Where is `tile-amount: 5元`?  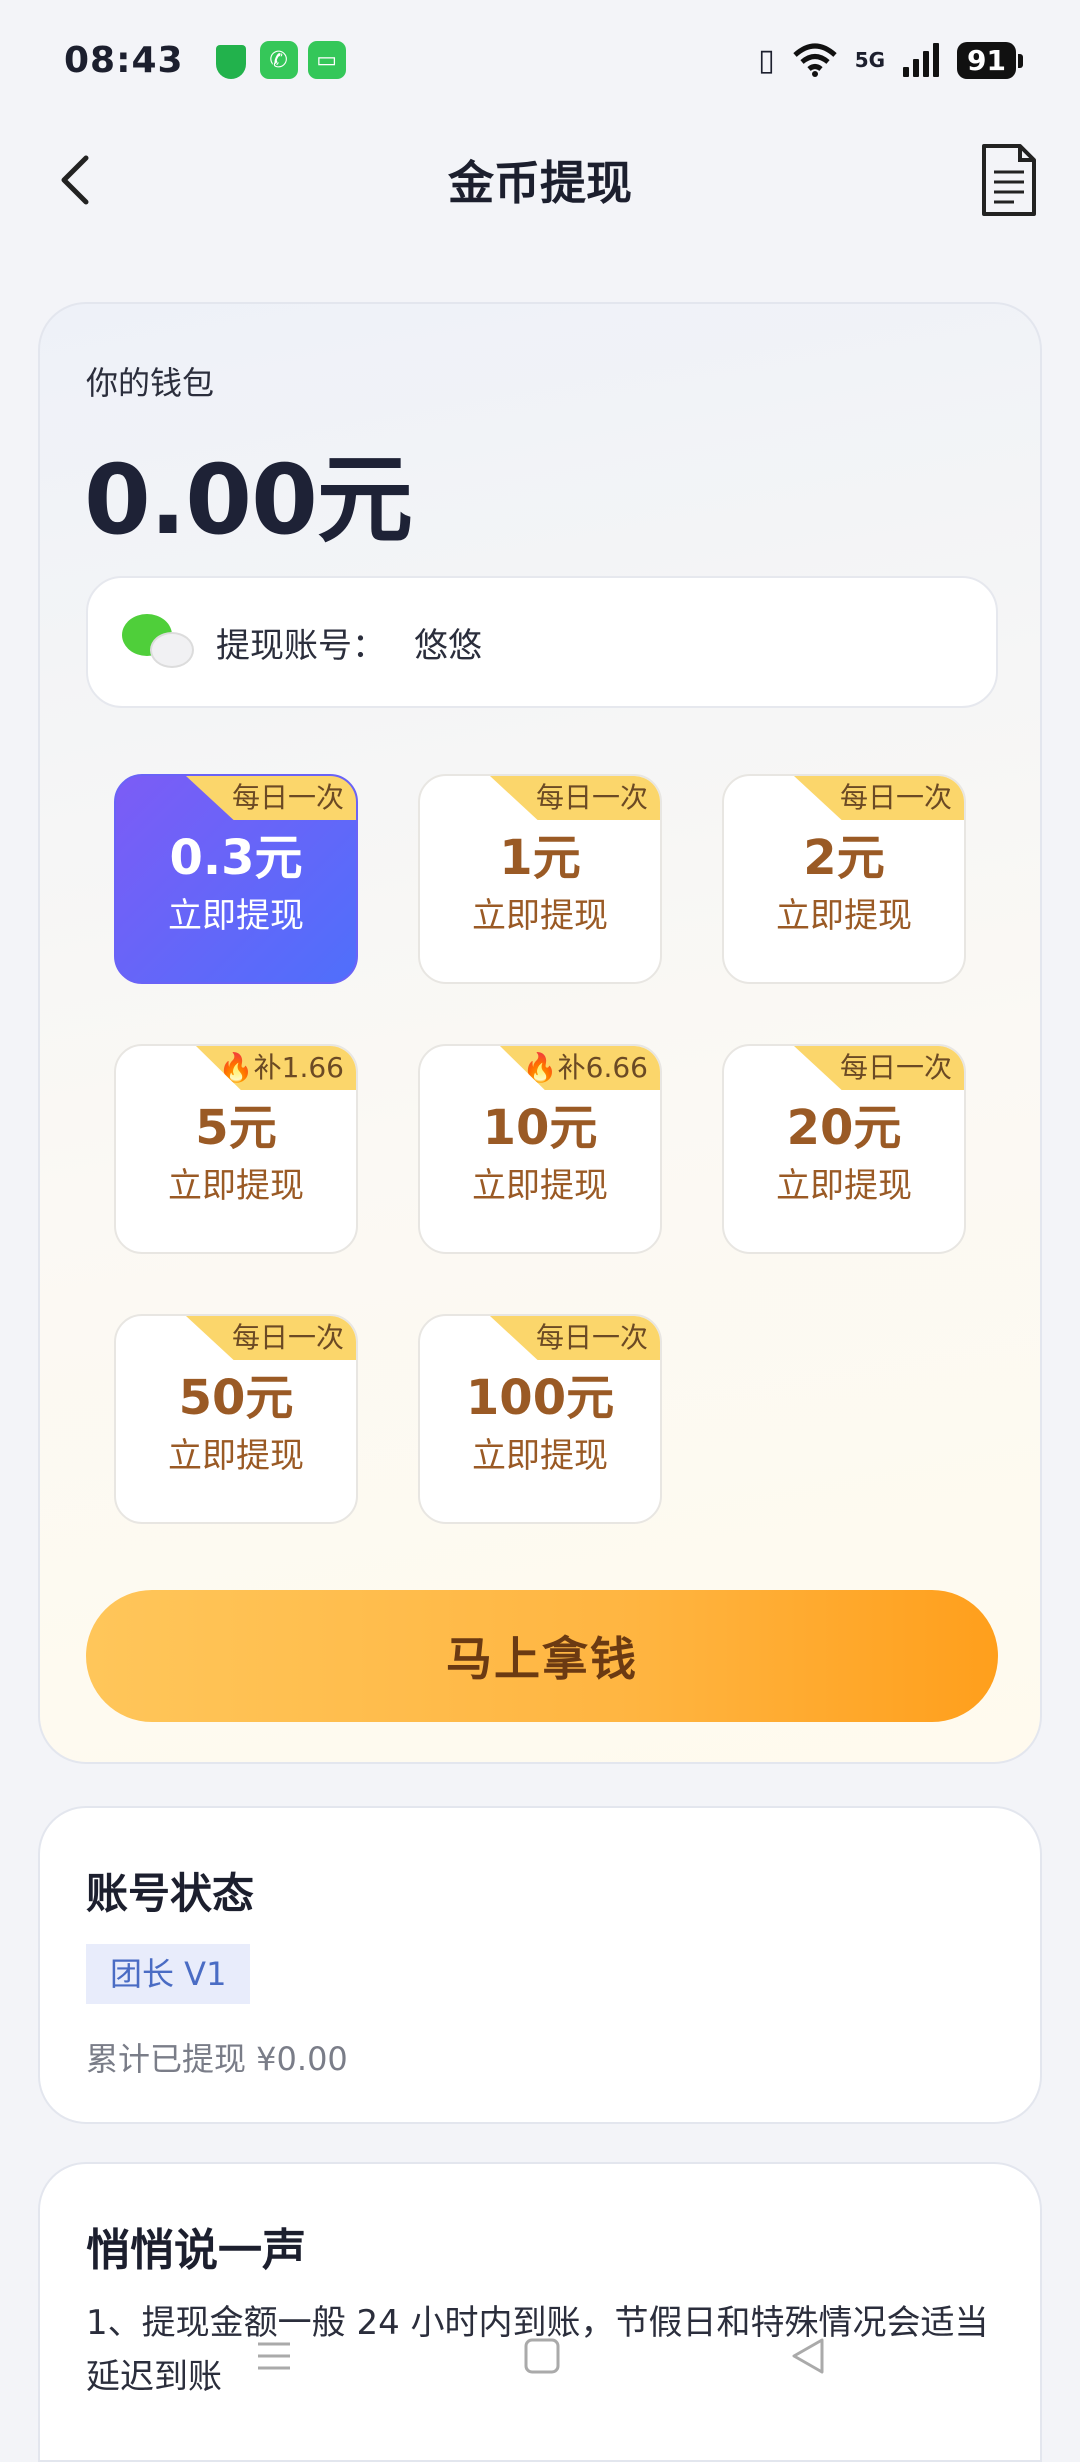 tile-amount: 5元 is located at coordinates (236, 1128).